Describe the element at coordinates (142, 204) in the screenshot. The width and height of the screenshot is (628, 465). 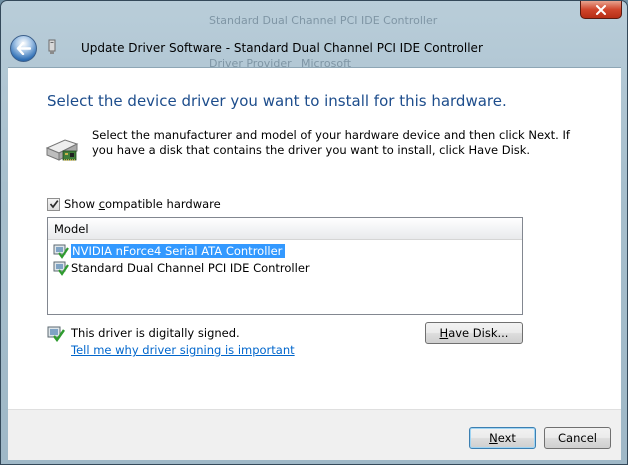
I see `checkbox-label: Show compatible hardware` at that location.